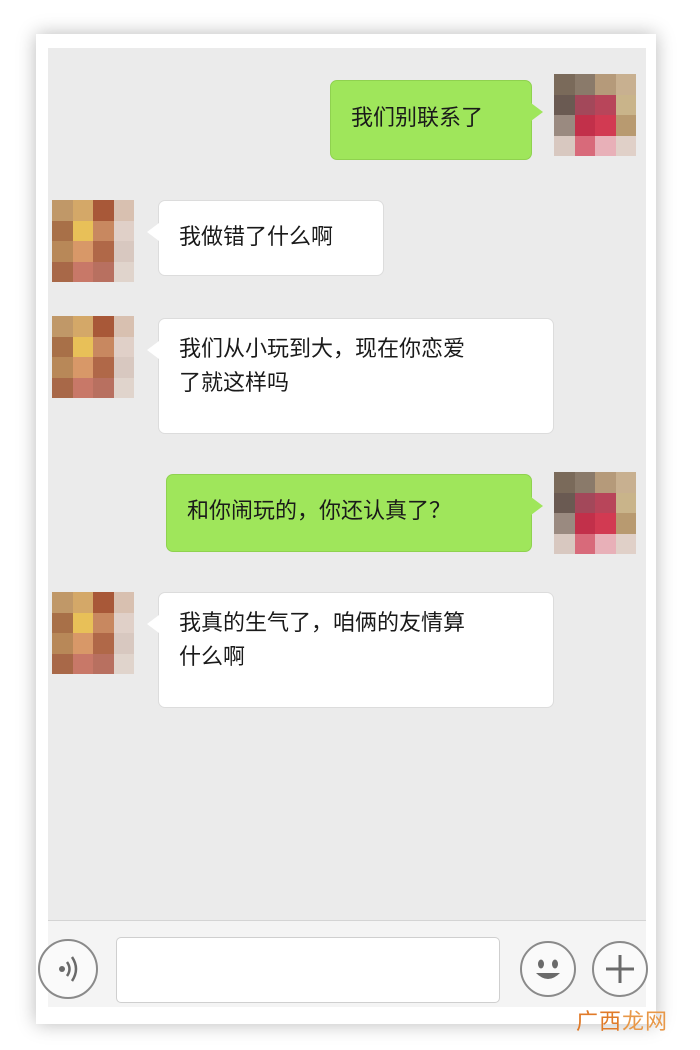 This screenshot has width=700, height=1050. What do you see at coordinates (350, 376) in the screenshot?
I see `message-bubble-received: 我们从小玩到大，现在你恋爱 了就这样吗` at bounding box center [350, 376].